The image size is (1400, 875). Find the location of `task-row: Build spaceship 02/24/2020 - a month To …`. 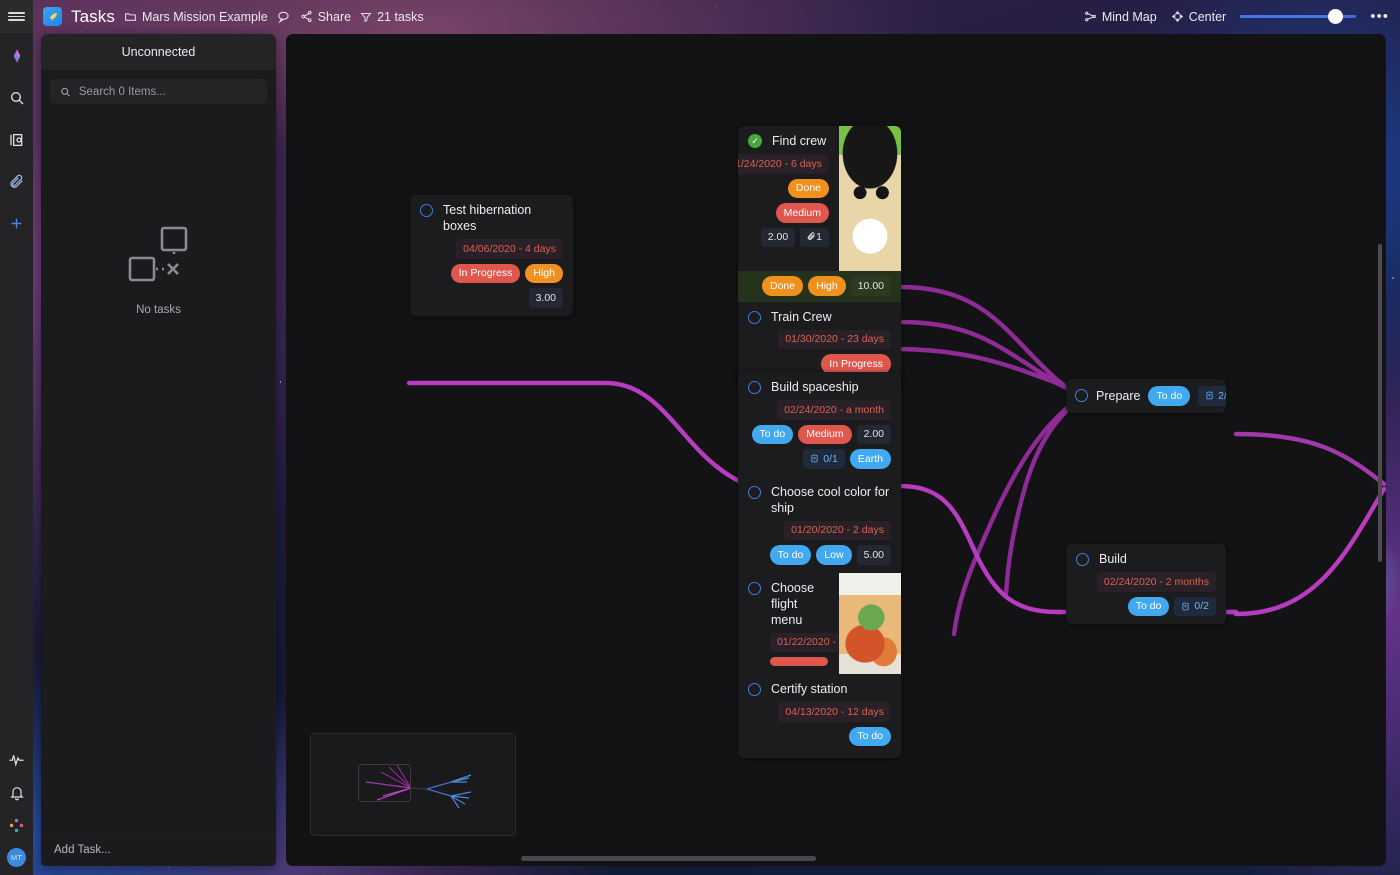

task-row: Build spaceship 02/24/2020 - a month To … is located at coordinates (819, 424).